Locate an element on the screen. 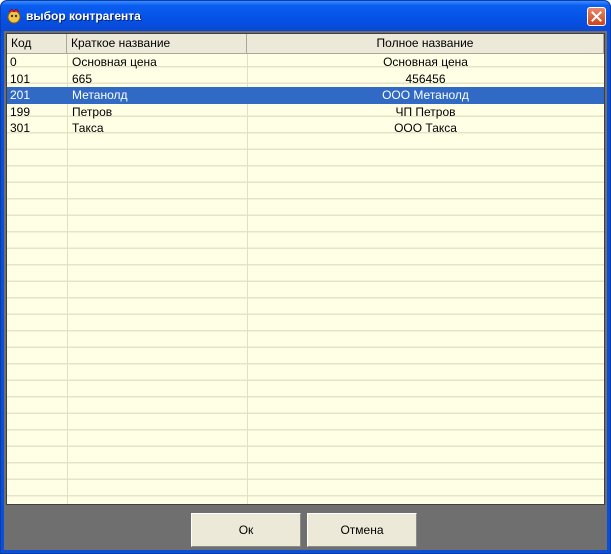  app-icon is located at coordinates (14, 16).